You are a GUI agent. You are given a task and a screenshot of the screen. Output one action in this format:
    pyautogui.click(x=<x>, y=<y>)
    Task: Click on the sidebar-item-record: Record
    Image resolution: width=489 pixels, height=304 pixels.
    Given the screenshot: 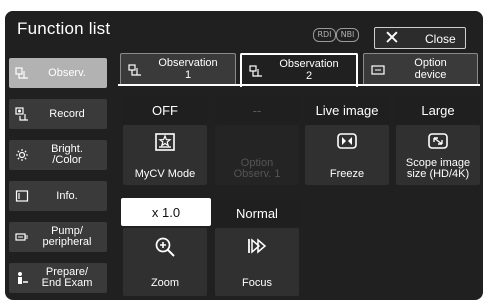 What is the action you would take?
    pyautogui.click(x=58, y=114)
    